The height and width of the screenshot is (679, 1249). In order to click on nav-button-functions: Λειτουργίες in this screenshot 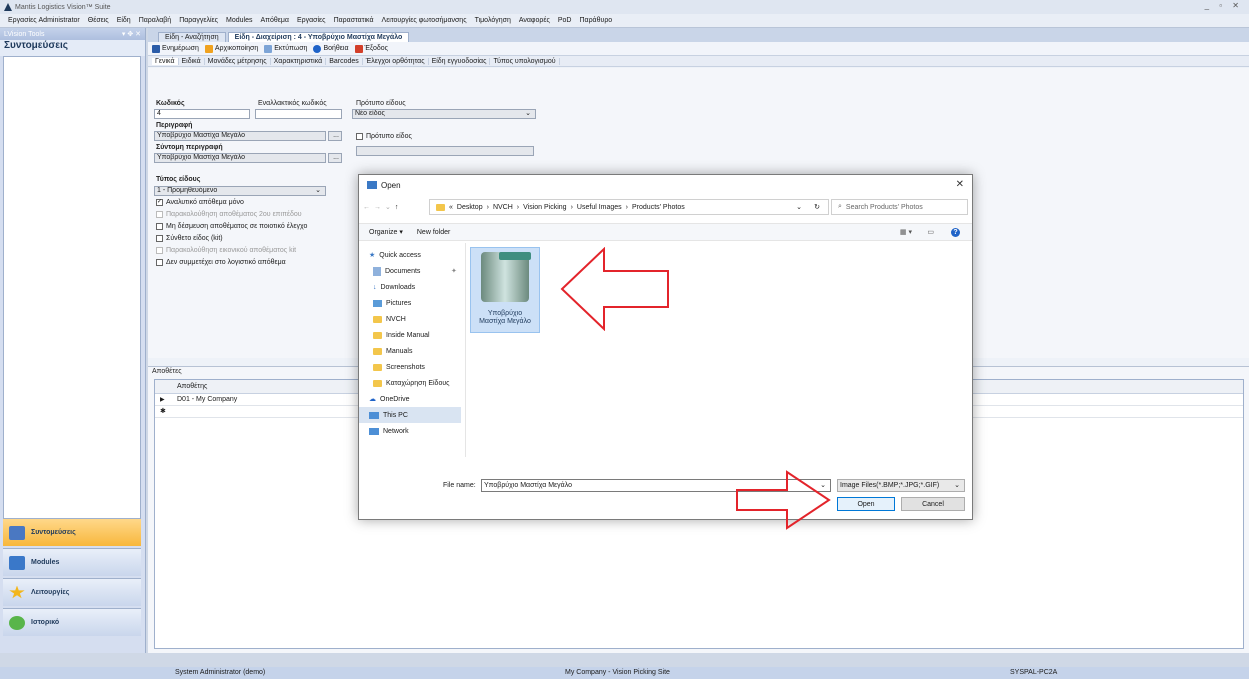, I will do `click(72, 592)`.